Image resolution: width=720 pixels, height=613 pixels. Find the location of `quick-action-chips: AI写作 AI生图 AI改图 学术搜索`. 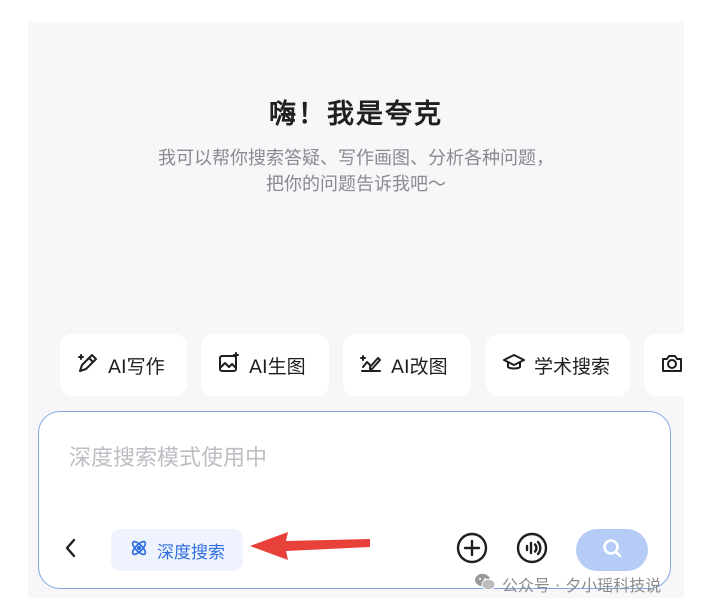

quick-action-chips: AI写作 AI生图 AI改图 学术搜索 is located at coordinates (390, 365).